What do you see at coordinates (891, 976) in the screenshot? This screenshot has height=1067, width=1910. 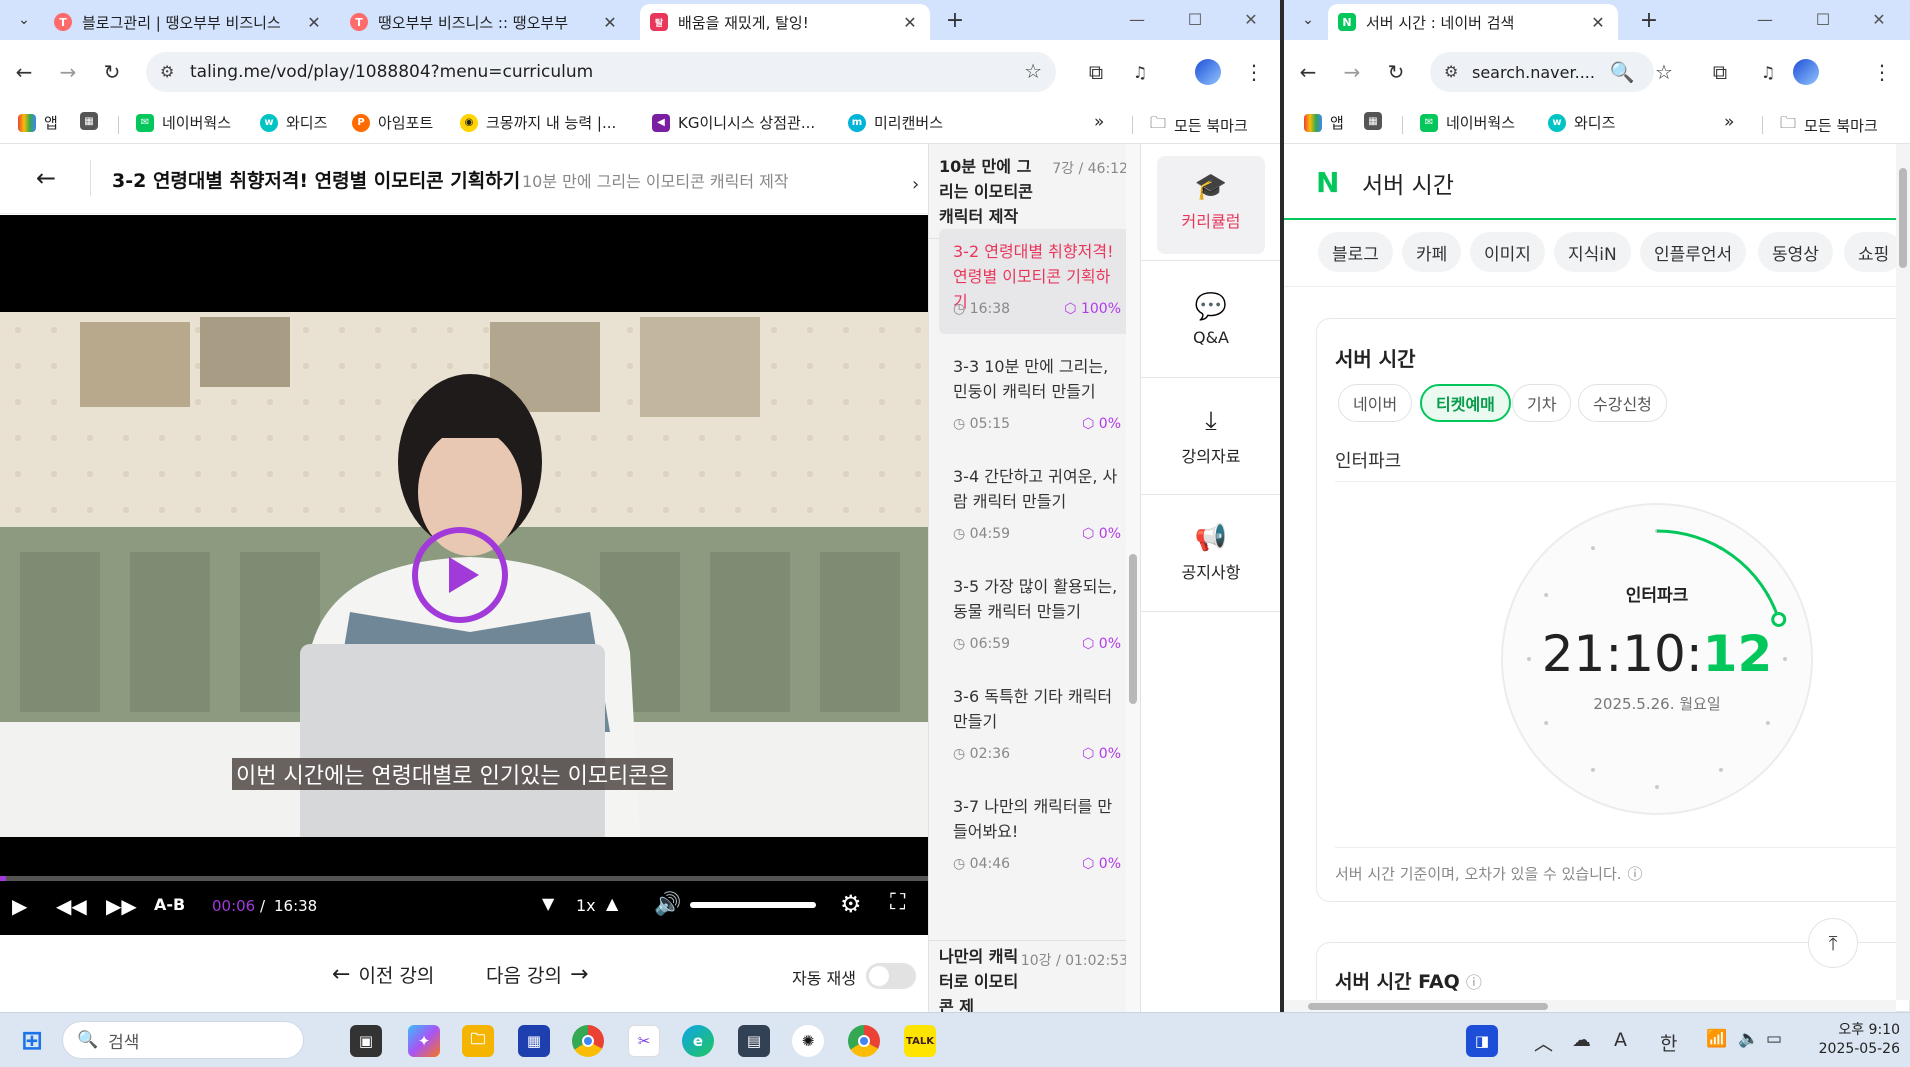 I see `autoplay-toggle` at bounding box center [891, 976].